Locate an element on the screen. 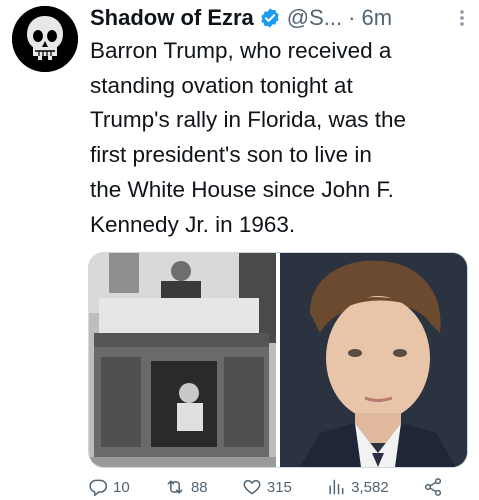  share-button is located at coordinates (435, 487).